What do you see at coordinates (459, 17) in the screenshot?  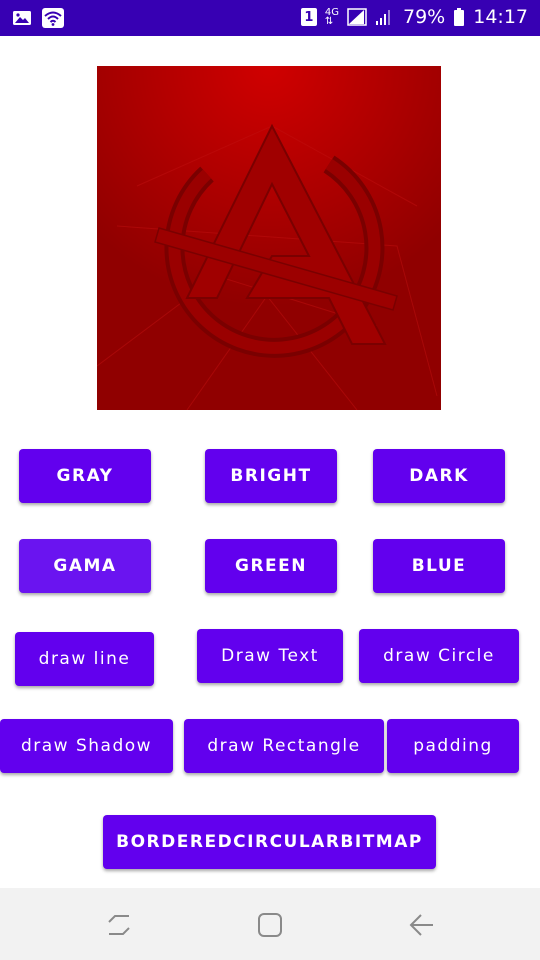 I see `battery-icon` at bounding box center [459, 17].